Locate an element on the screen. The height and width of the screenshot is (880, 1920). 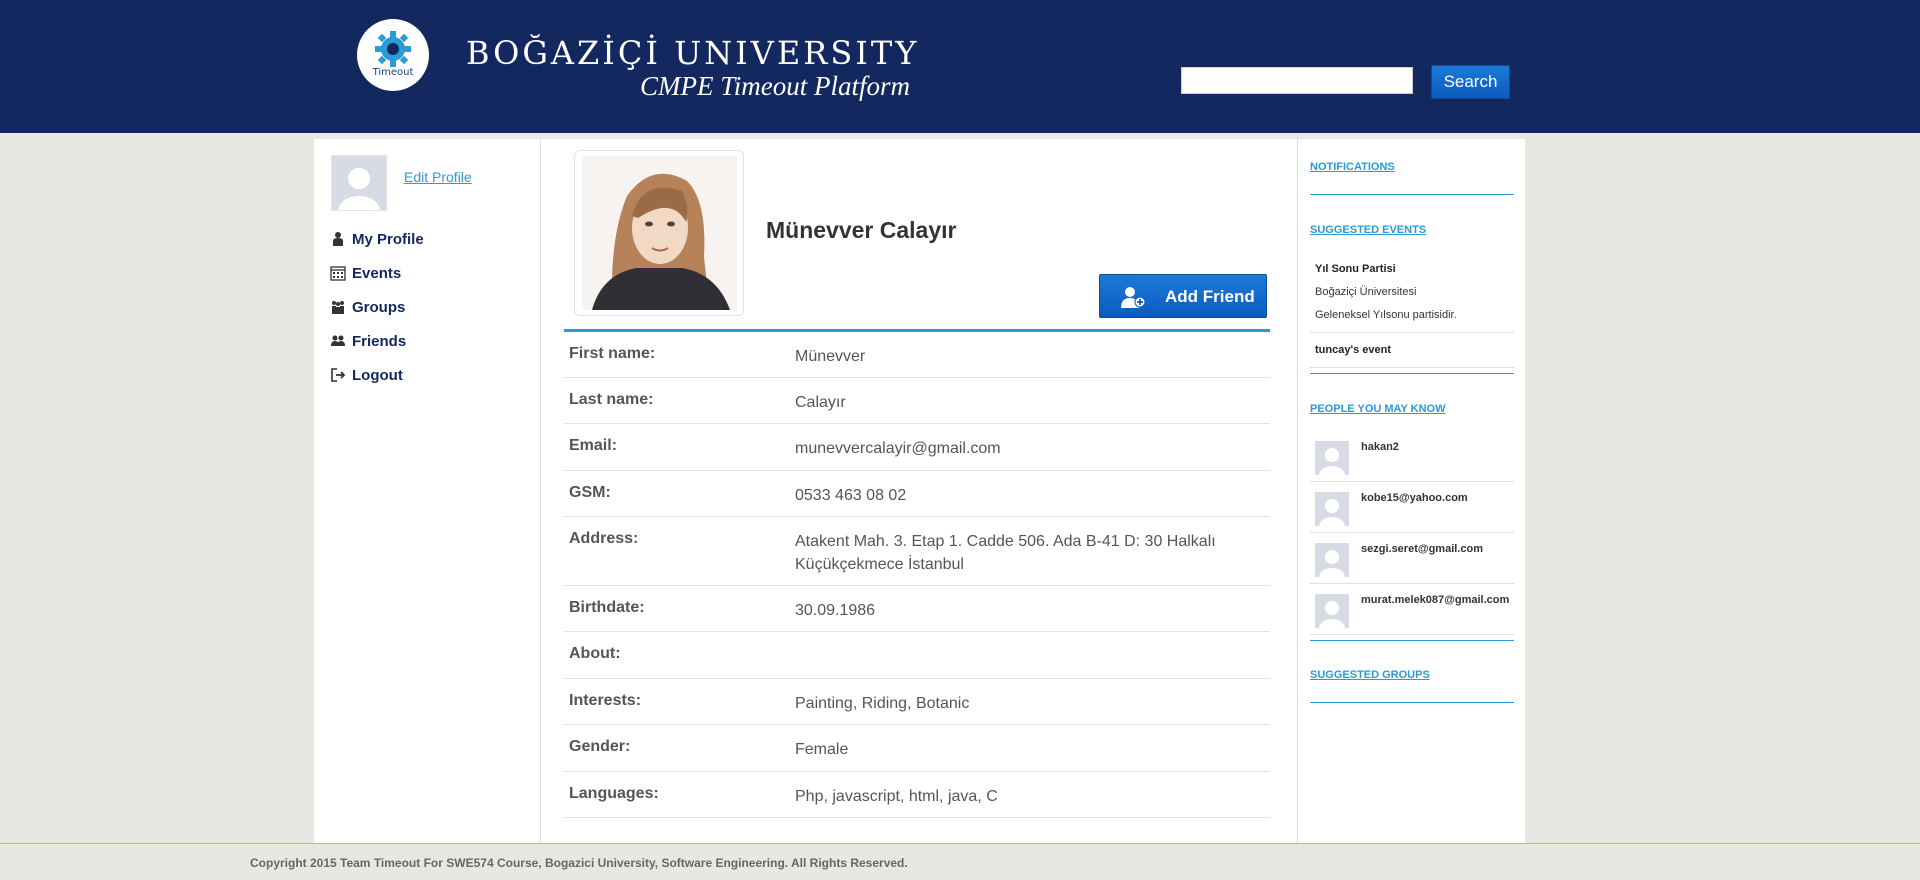
info-label: About: is located at coordinates (595, 653).